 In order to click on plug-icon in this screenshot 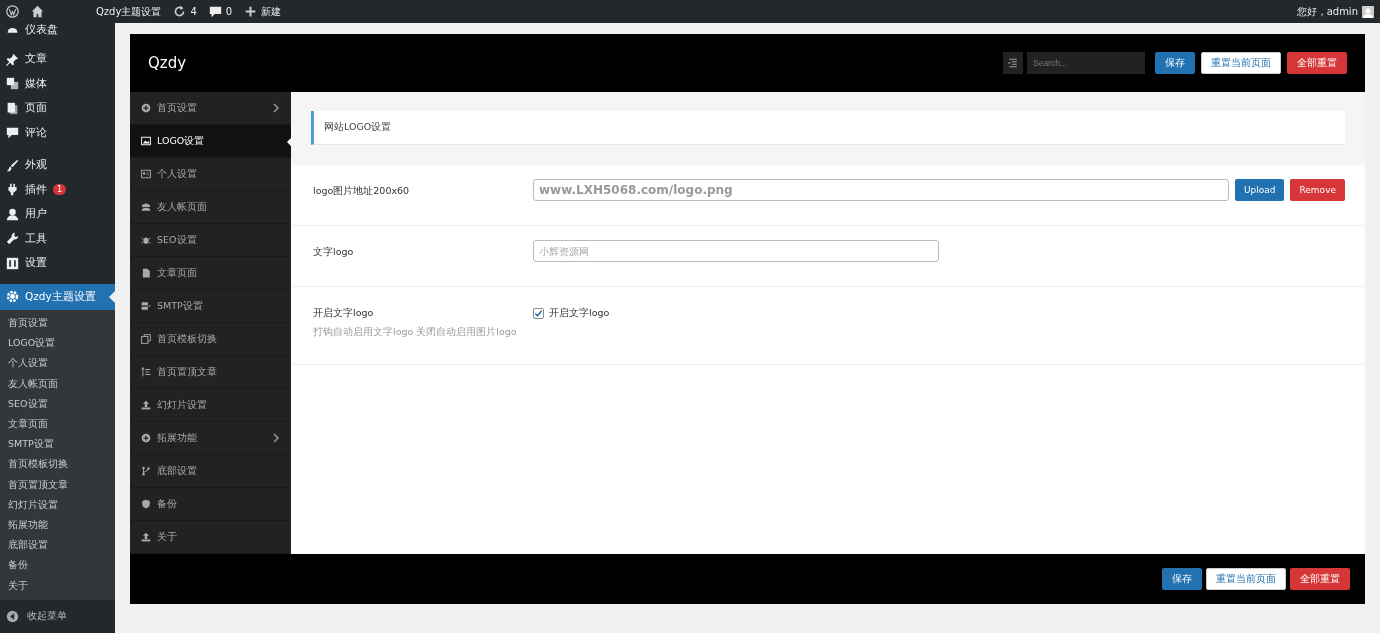, I will do `click(12, 190)`.